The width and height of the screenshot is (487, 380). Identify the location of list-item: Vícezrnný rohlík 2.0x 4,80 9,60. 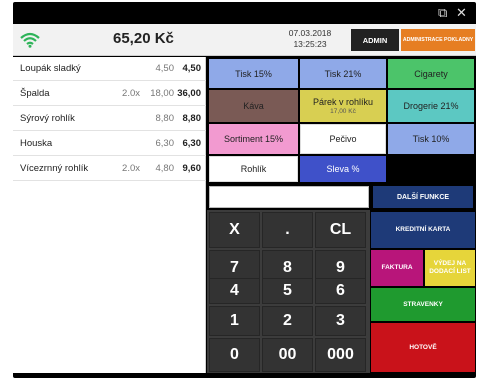
(109, 169).